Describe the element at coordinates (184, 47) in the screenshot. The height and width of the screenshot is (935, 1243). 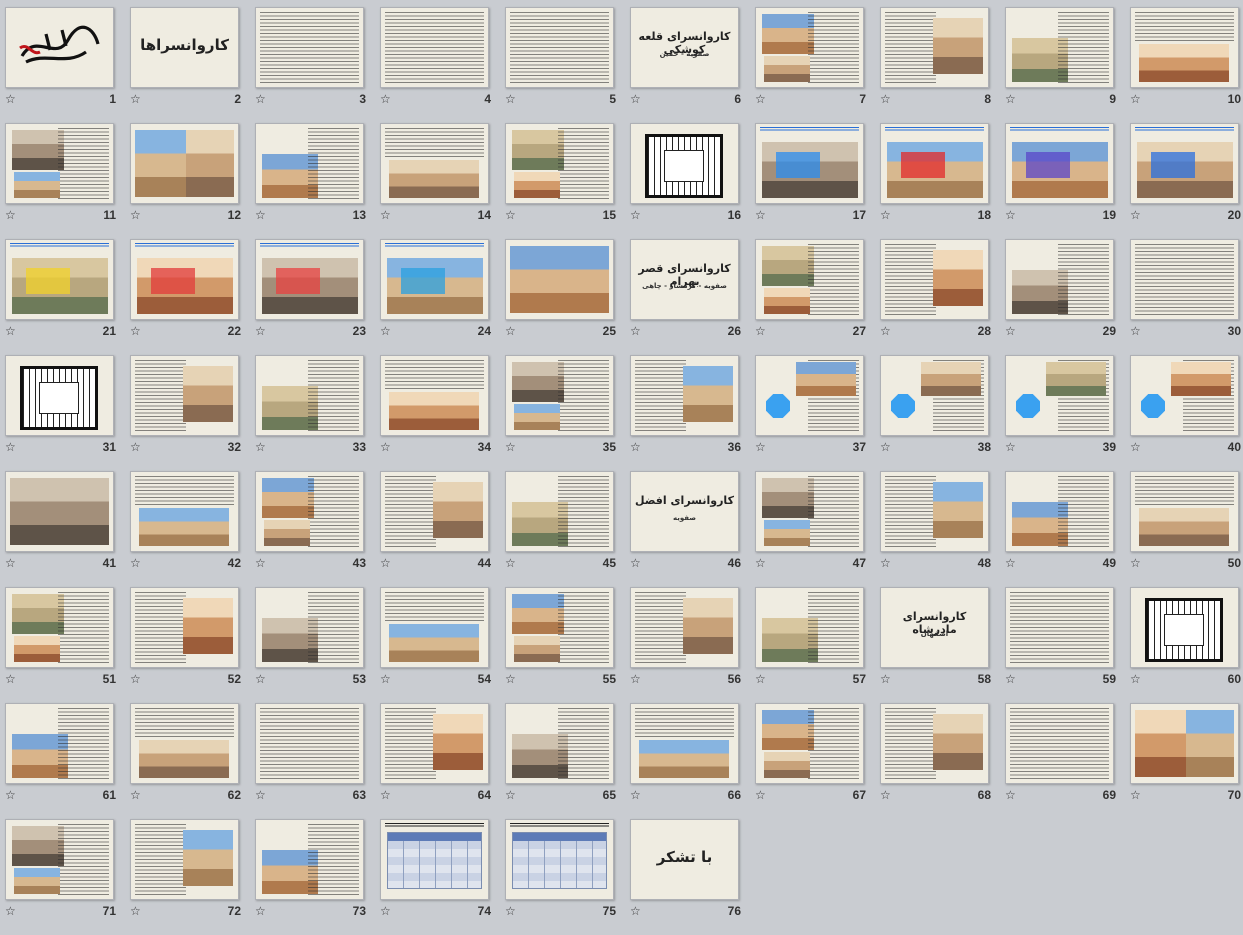
I see `slide-thumbnail: کاروانسراها` at that location.